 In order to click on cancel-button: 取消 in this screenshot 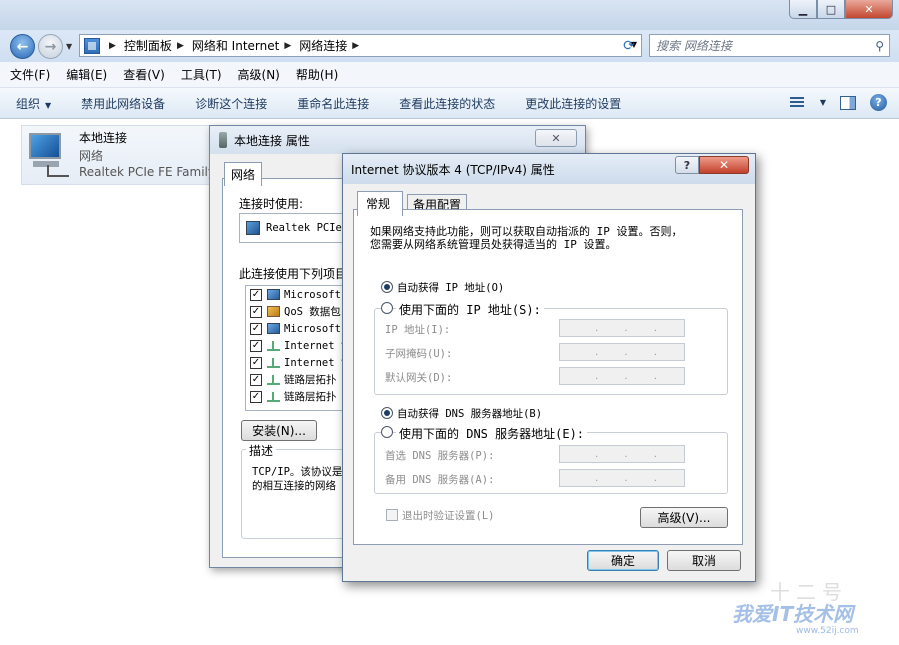, I will do `click(704, 560)`.